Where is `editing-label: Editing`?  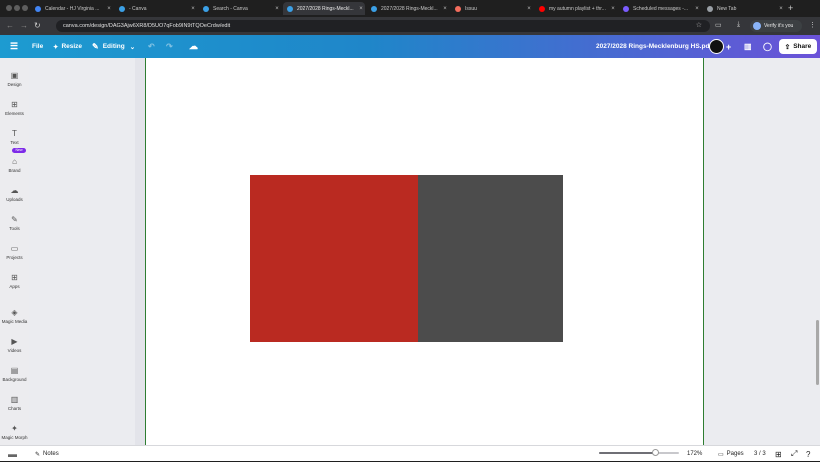
editing-label: Editing is located at coordinates (113, 46).